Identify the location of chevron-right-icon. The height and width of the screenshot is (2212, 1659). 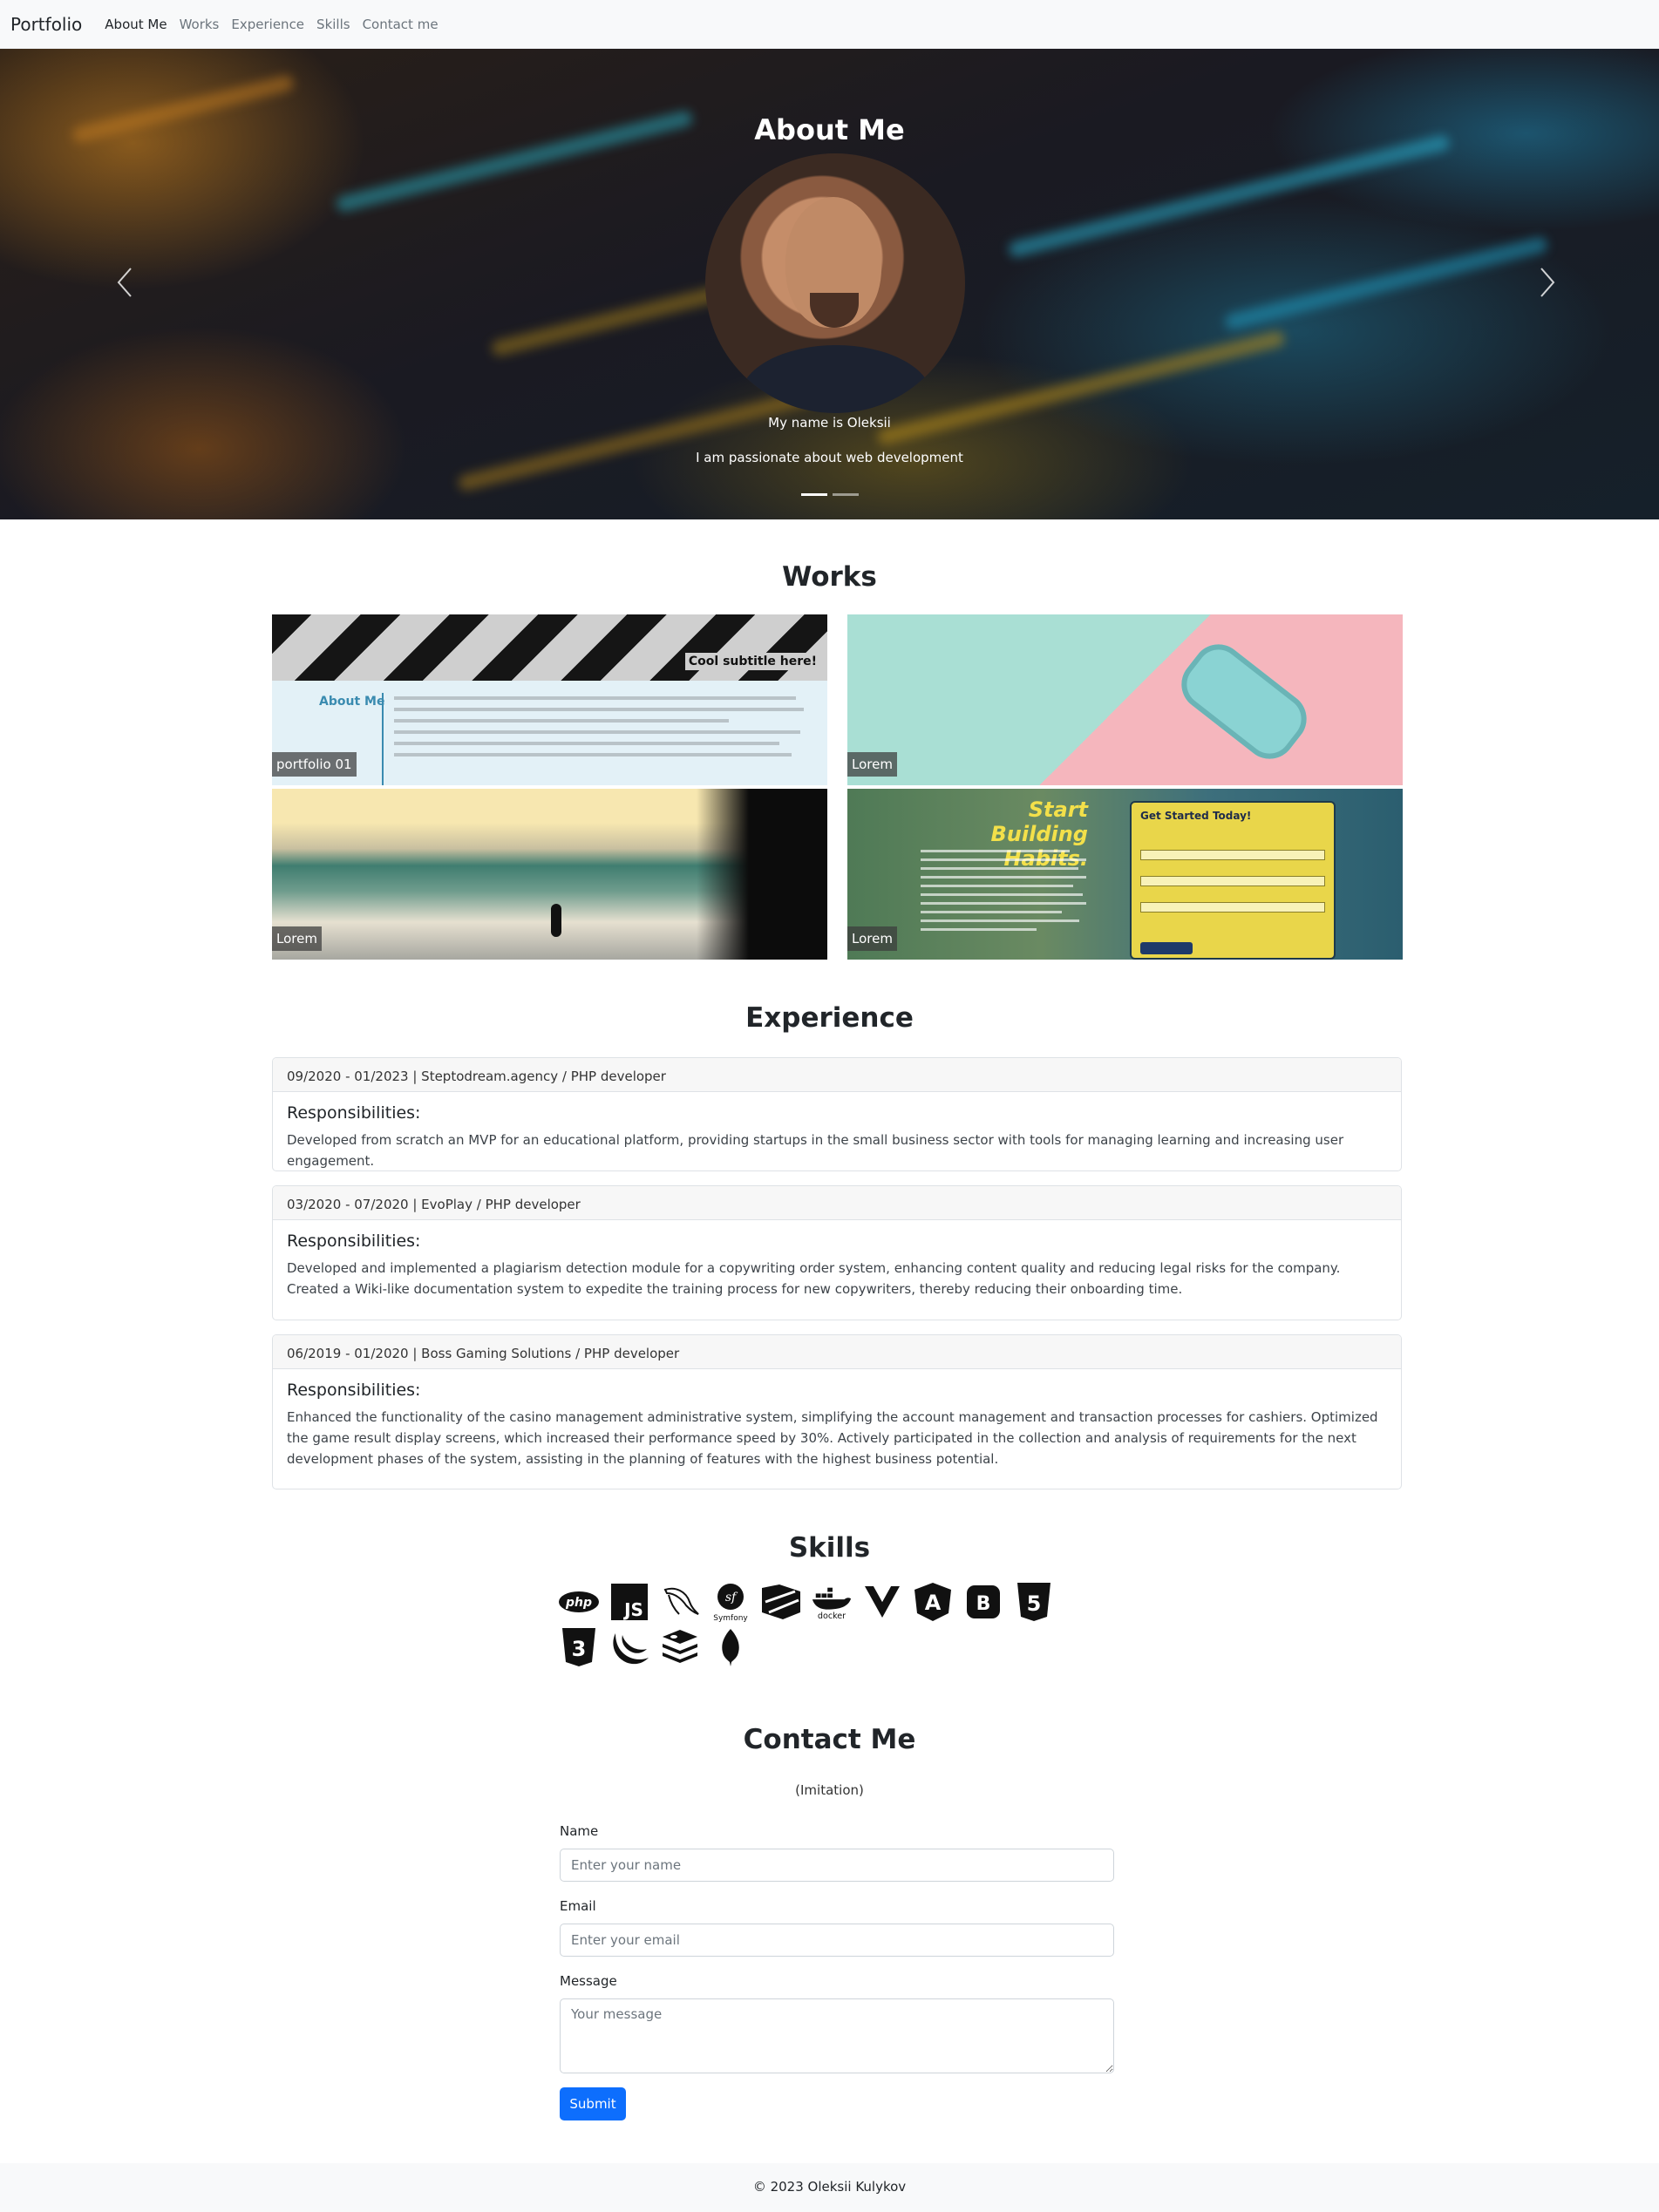
(1547, 282).